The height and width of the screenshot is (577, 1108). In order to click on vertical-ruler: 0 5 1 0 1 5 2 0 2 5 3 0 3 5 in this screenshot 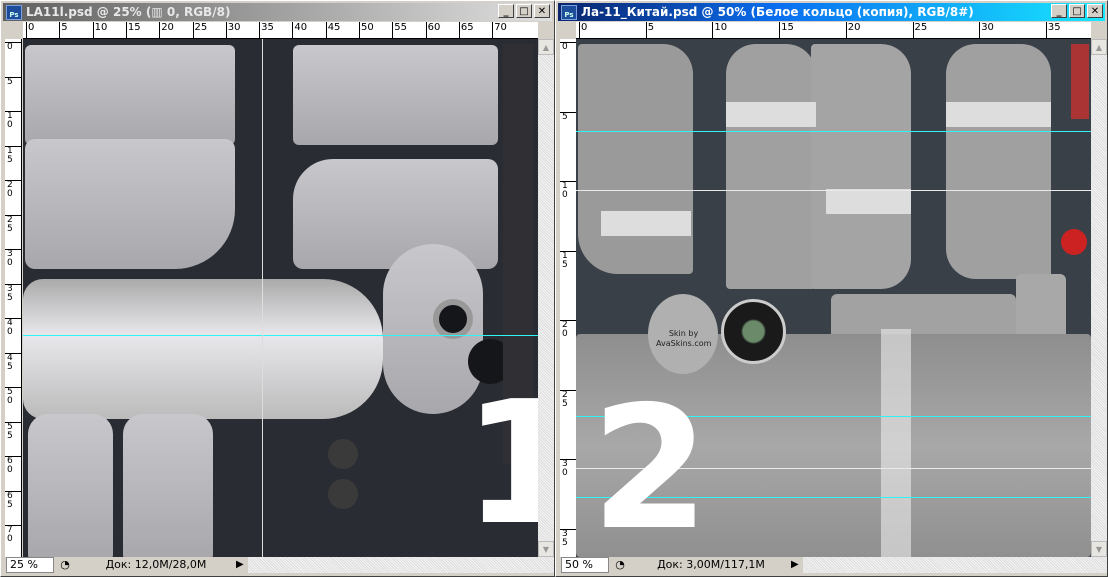, I will do `click(568, 298)`.